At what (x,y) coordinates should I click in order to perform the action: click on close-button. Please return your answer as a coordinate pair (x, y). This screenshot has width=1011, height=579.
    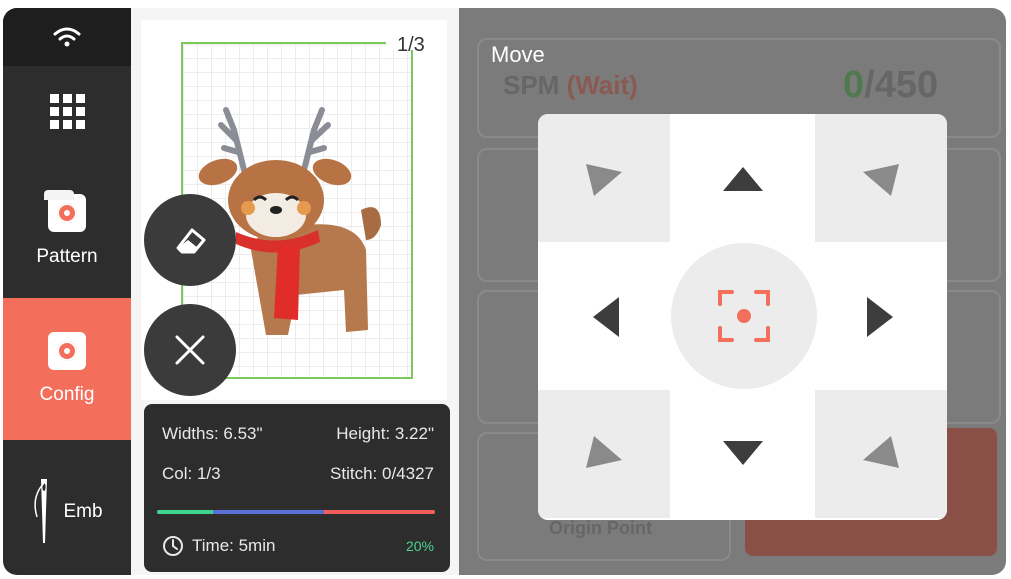
    Looking at the image, I should click on (190, 350).